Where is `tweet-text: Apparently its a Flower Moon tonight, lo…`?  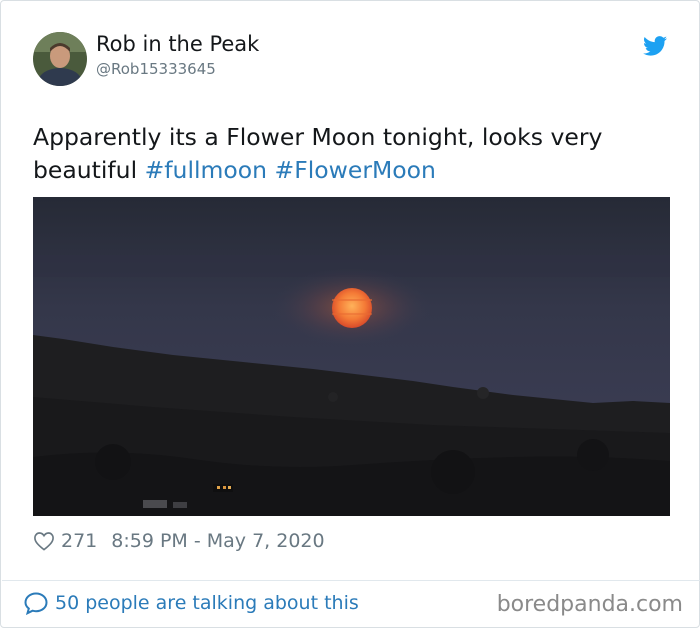
tweet-text: Apparently its a Flower Moon tonight, lo… is located at coordinates (353, 154).